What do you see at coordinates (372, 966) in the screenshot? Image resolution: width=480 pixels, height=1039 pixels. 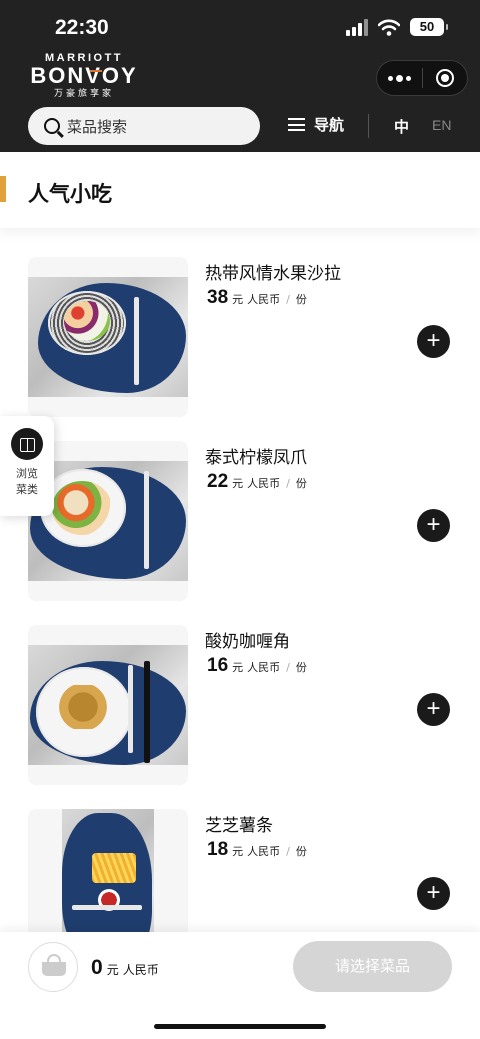 I see `checkout-button: 请选择菜品` at bounding box center [372, 966].